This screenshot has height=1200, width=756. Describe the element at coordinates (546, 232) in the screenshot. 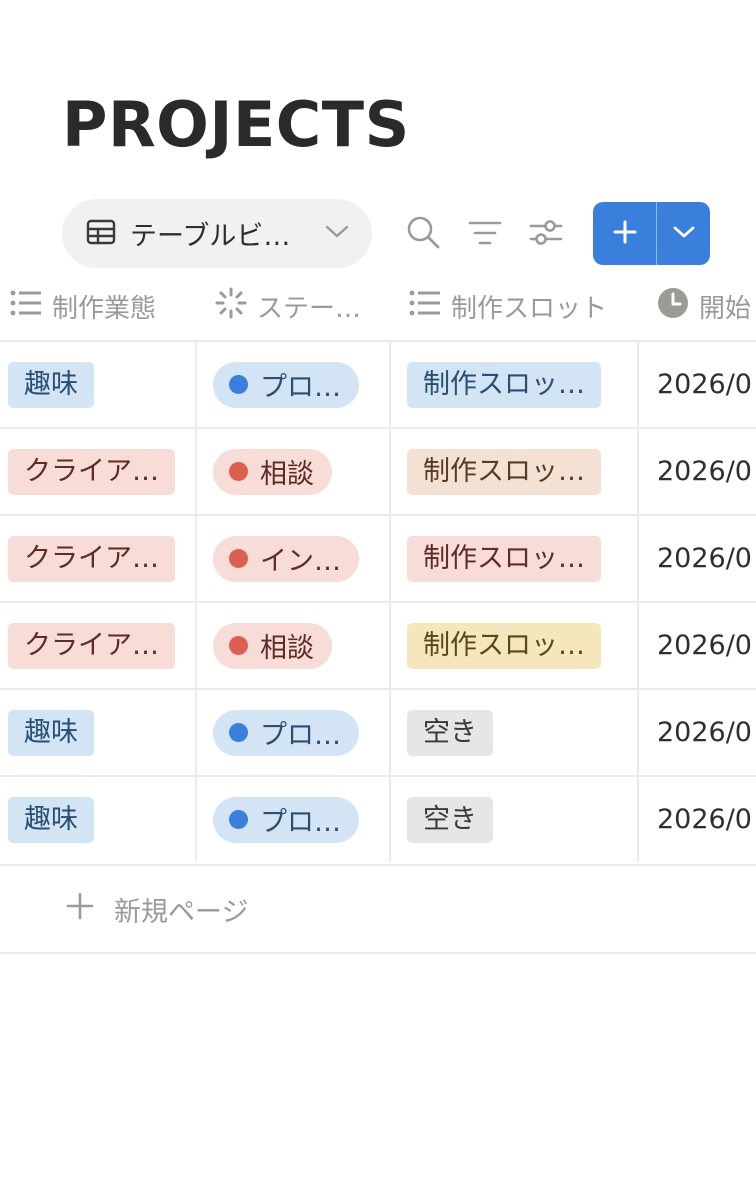

I see `settings-sliders-icon` at that location.